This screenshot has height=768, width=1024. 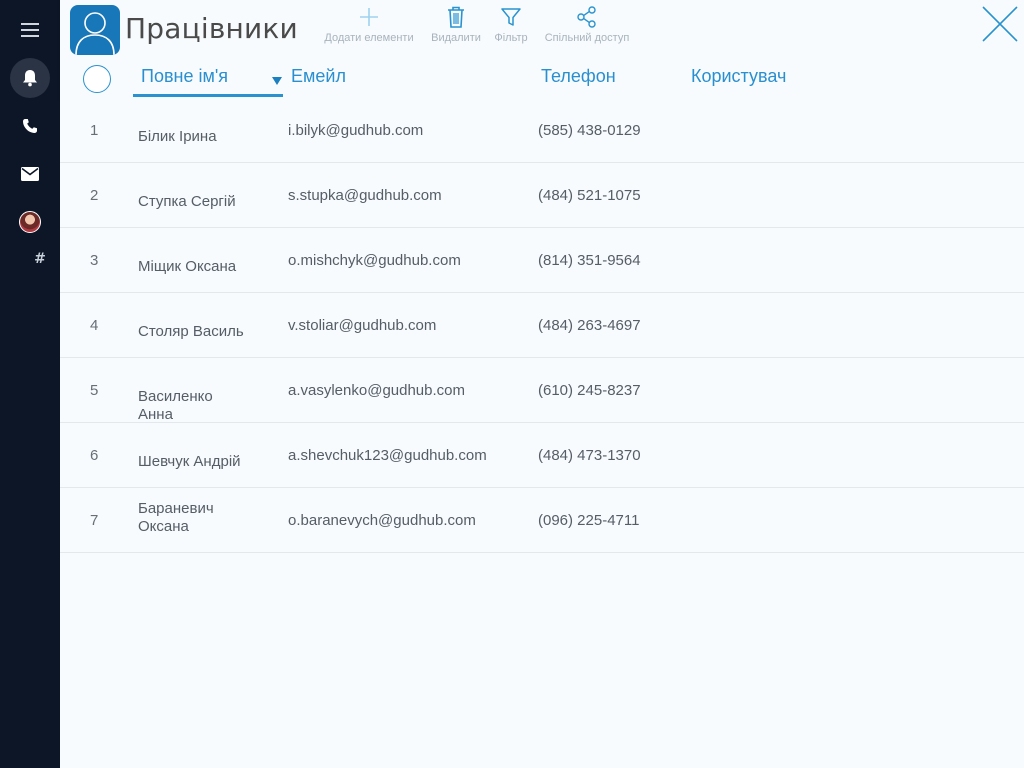 I want to click on avatar-image, so click(x=30, y=222).